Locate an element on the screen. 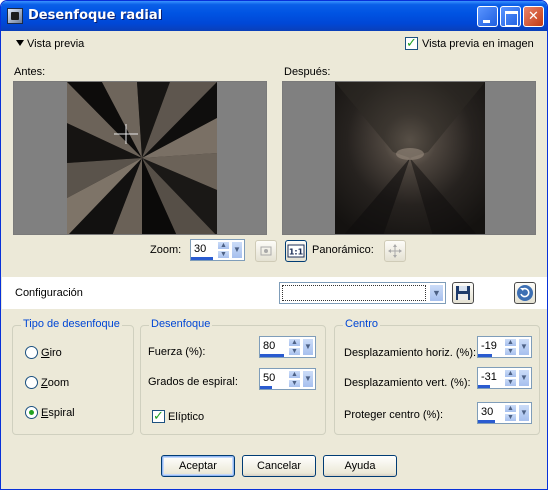 This screenshot has height=490, width=548. blur-type-zoom-label: Zoom is located at coordinates (55, 383).